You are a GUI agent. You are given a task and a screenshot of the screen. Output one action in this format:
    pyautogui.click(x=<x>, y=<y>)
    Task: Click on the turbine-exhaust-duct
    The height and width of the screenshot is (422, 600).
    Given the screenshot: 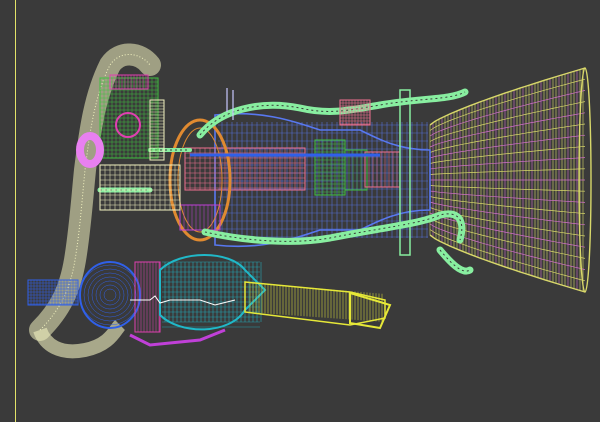 What is the action you would take?
    pyautogui.click(x=318, y=305)
    